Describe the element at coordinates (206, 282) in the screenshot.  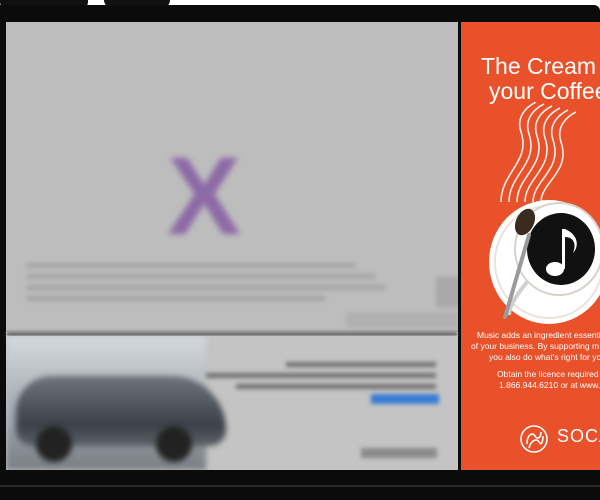
I see `blurred-paragraph` at that location.